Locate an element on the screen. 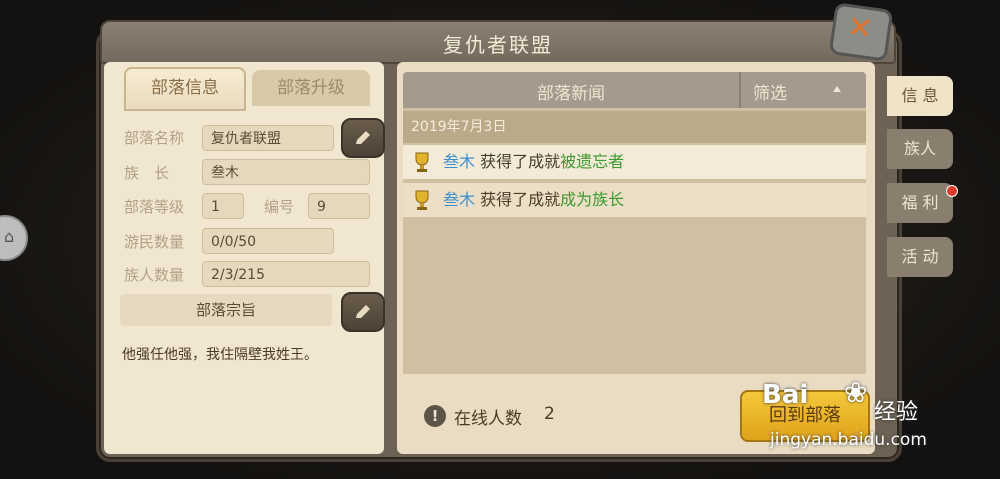 The width and height of the screenshot is (1000, 479). online-label: 在线人数 is located at coordinates (488, 419).